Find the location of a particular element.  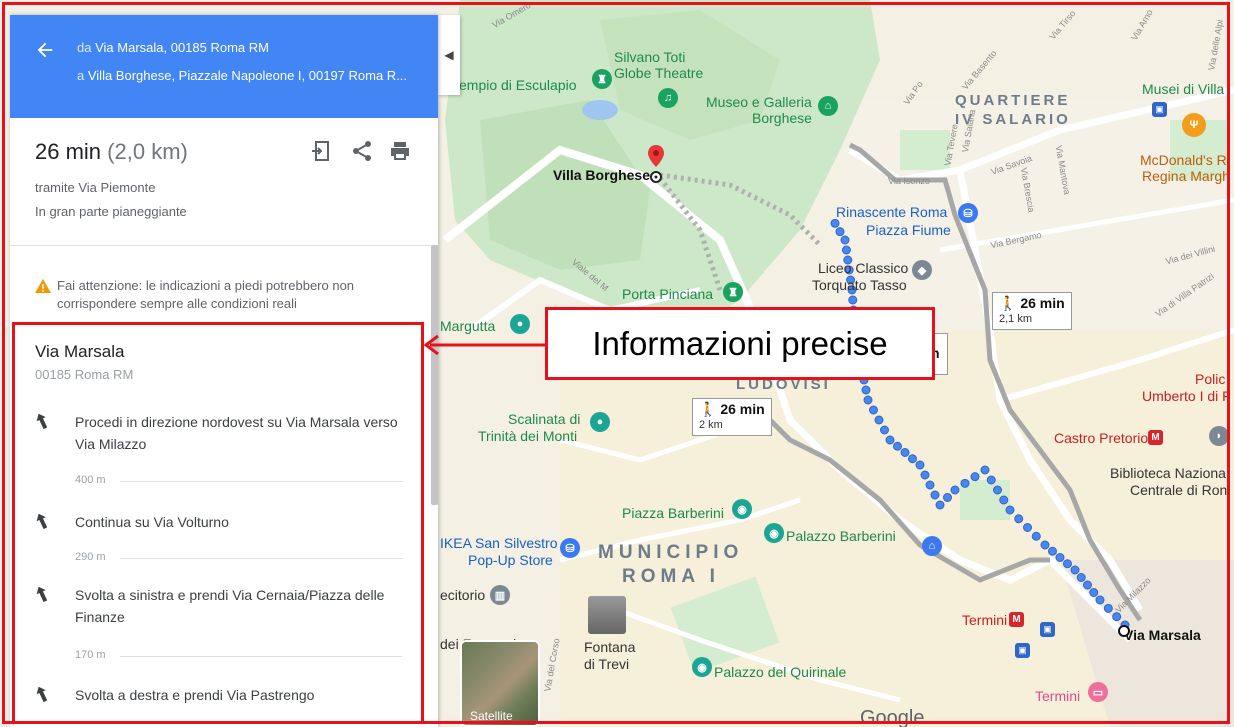

callout-arrow-icon is located at coordinates (488, 344).